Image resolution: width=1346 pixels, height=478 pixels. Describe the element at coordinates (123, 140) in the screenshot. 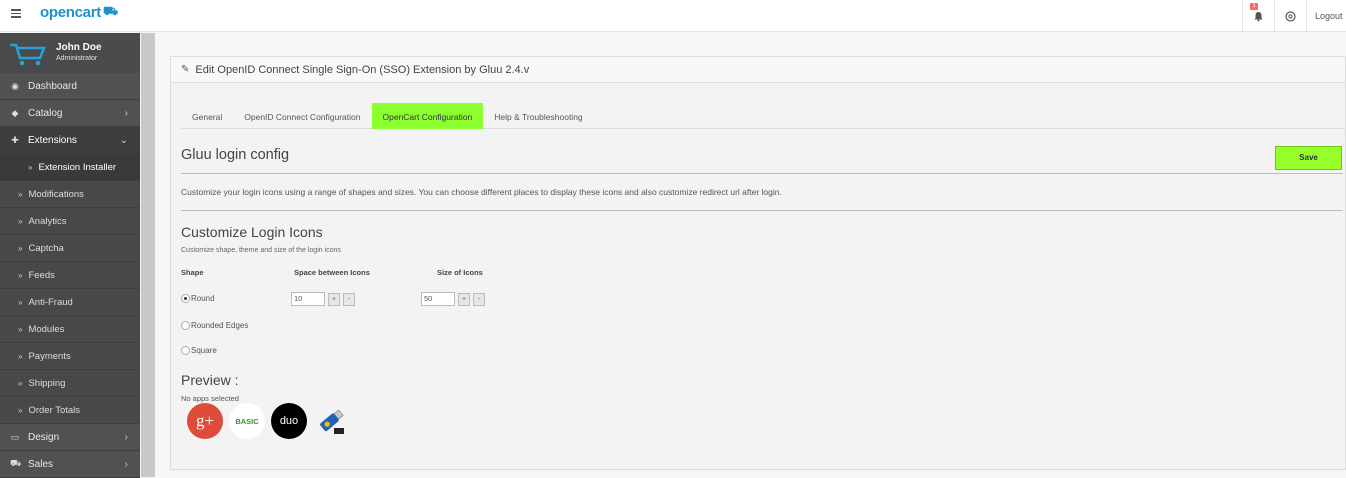

I see `chevron-down-icon: ⌄` at that location.